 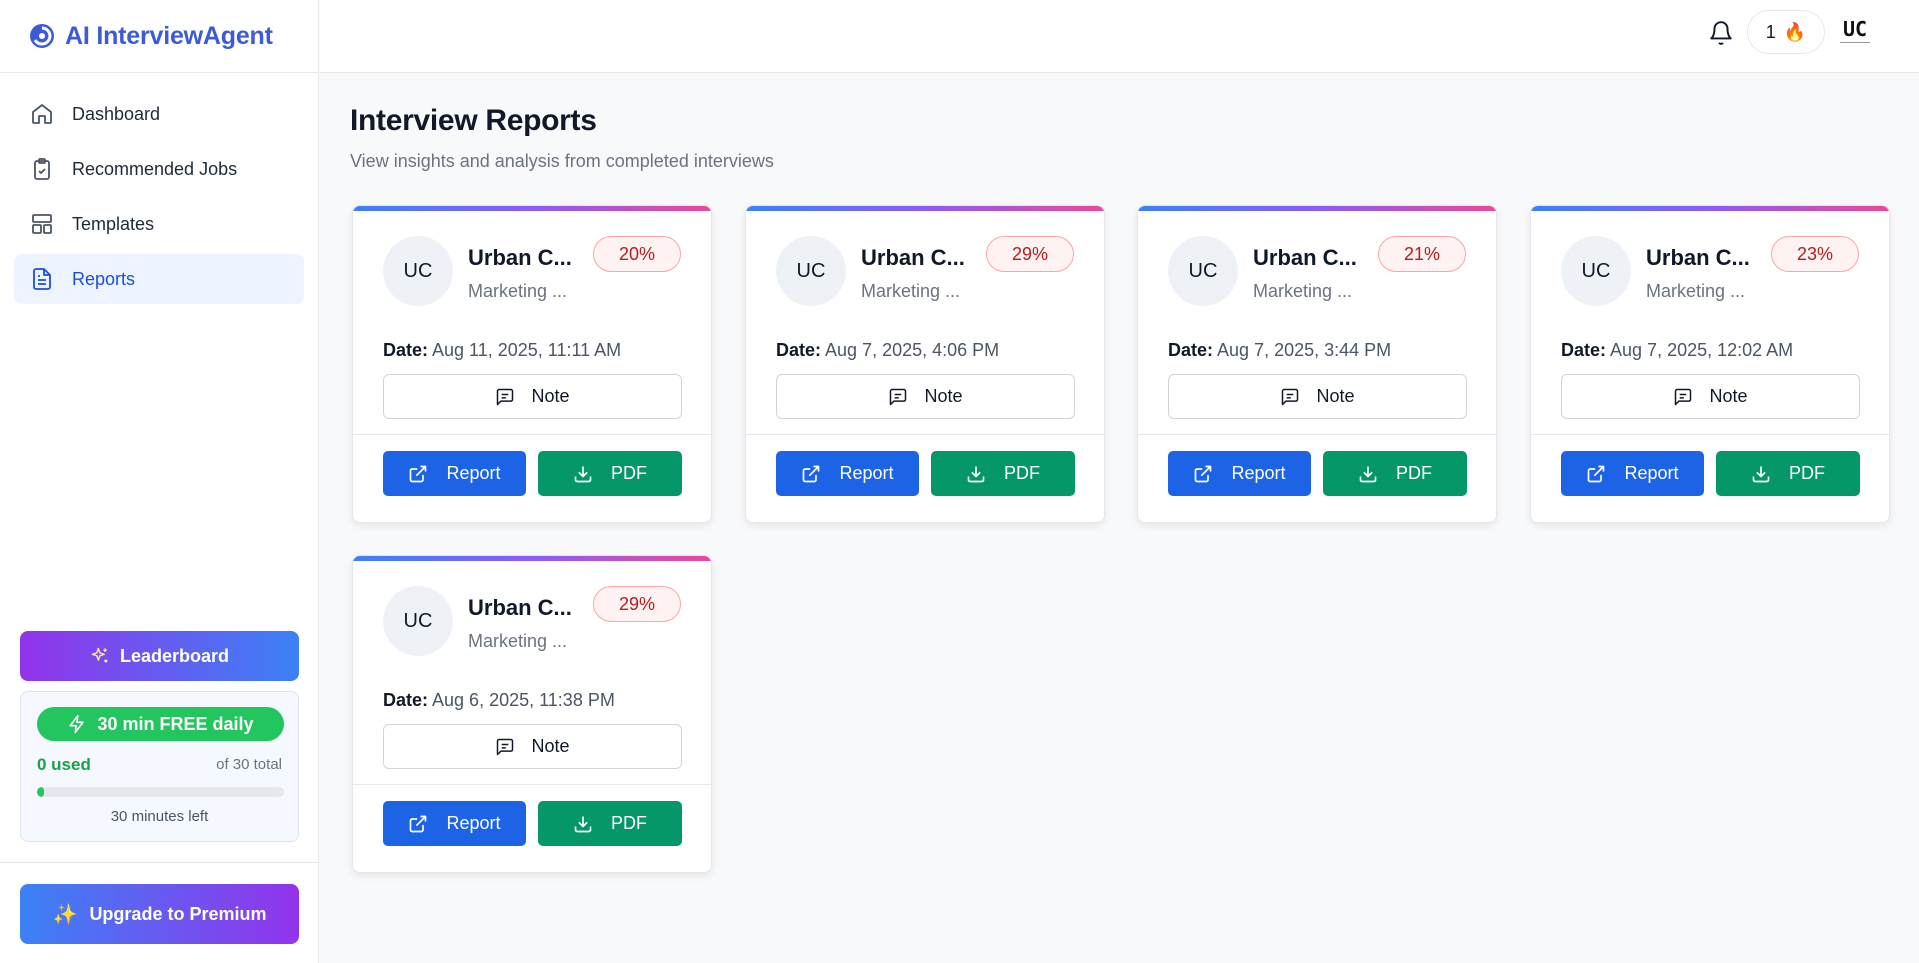 I want to click on brand: AI InterviewAgent, so click(x=159, y=36).